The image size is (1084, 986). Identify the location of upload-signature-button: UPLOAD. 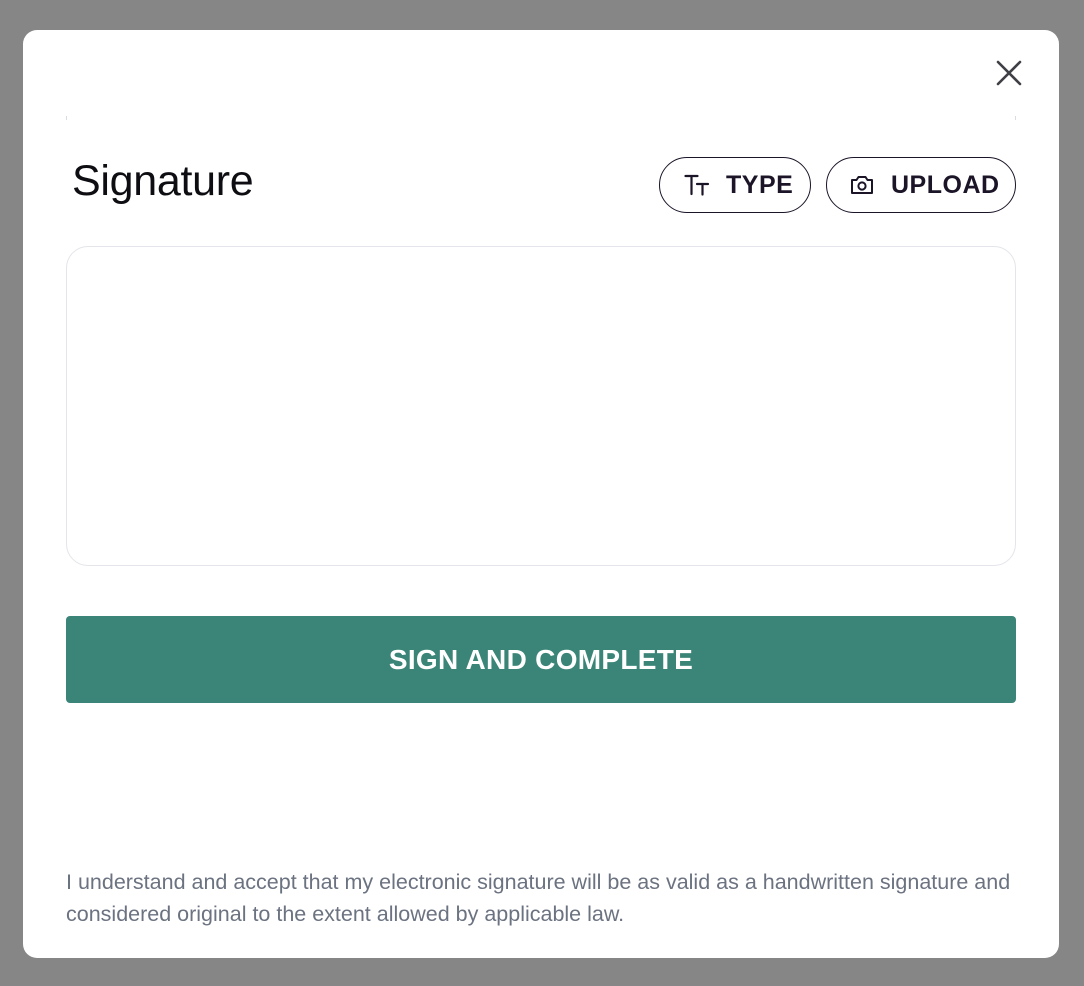
(921, 185).